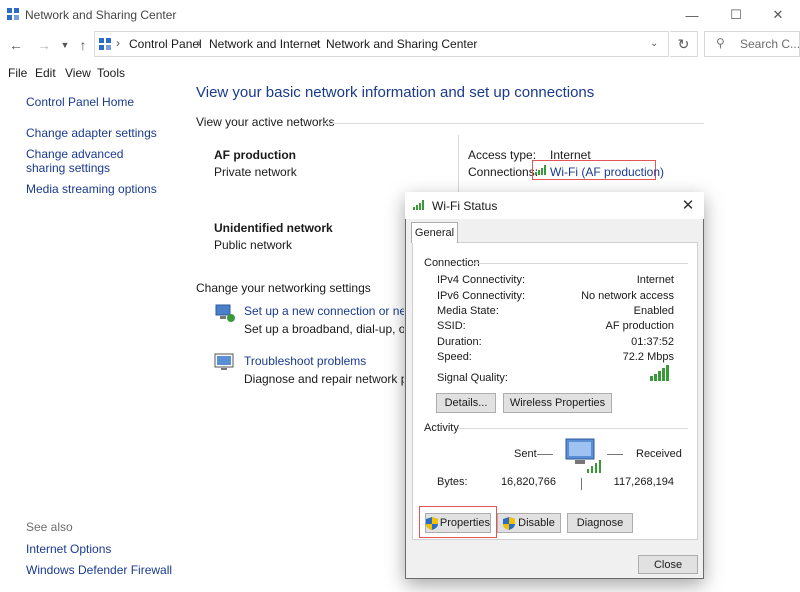  I want to click on diagnose-button: Diagnose, so click(600, 523).